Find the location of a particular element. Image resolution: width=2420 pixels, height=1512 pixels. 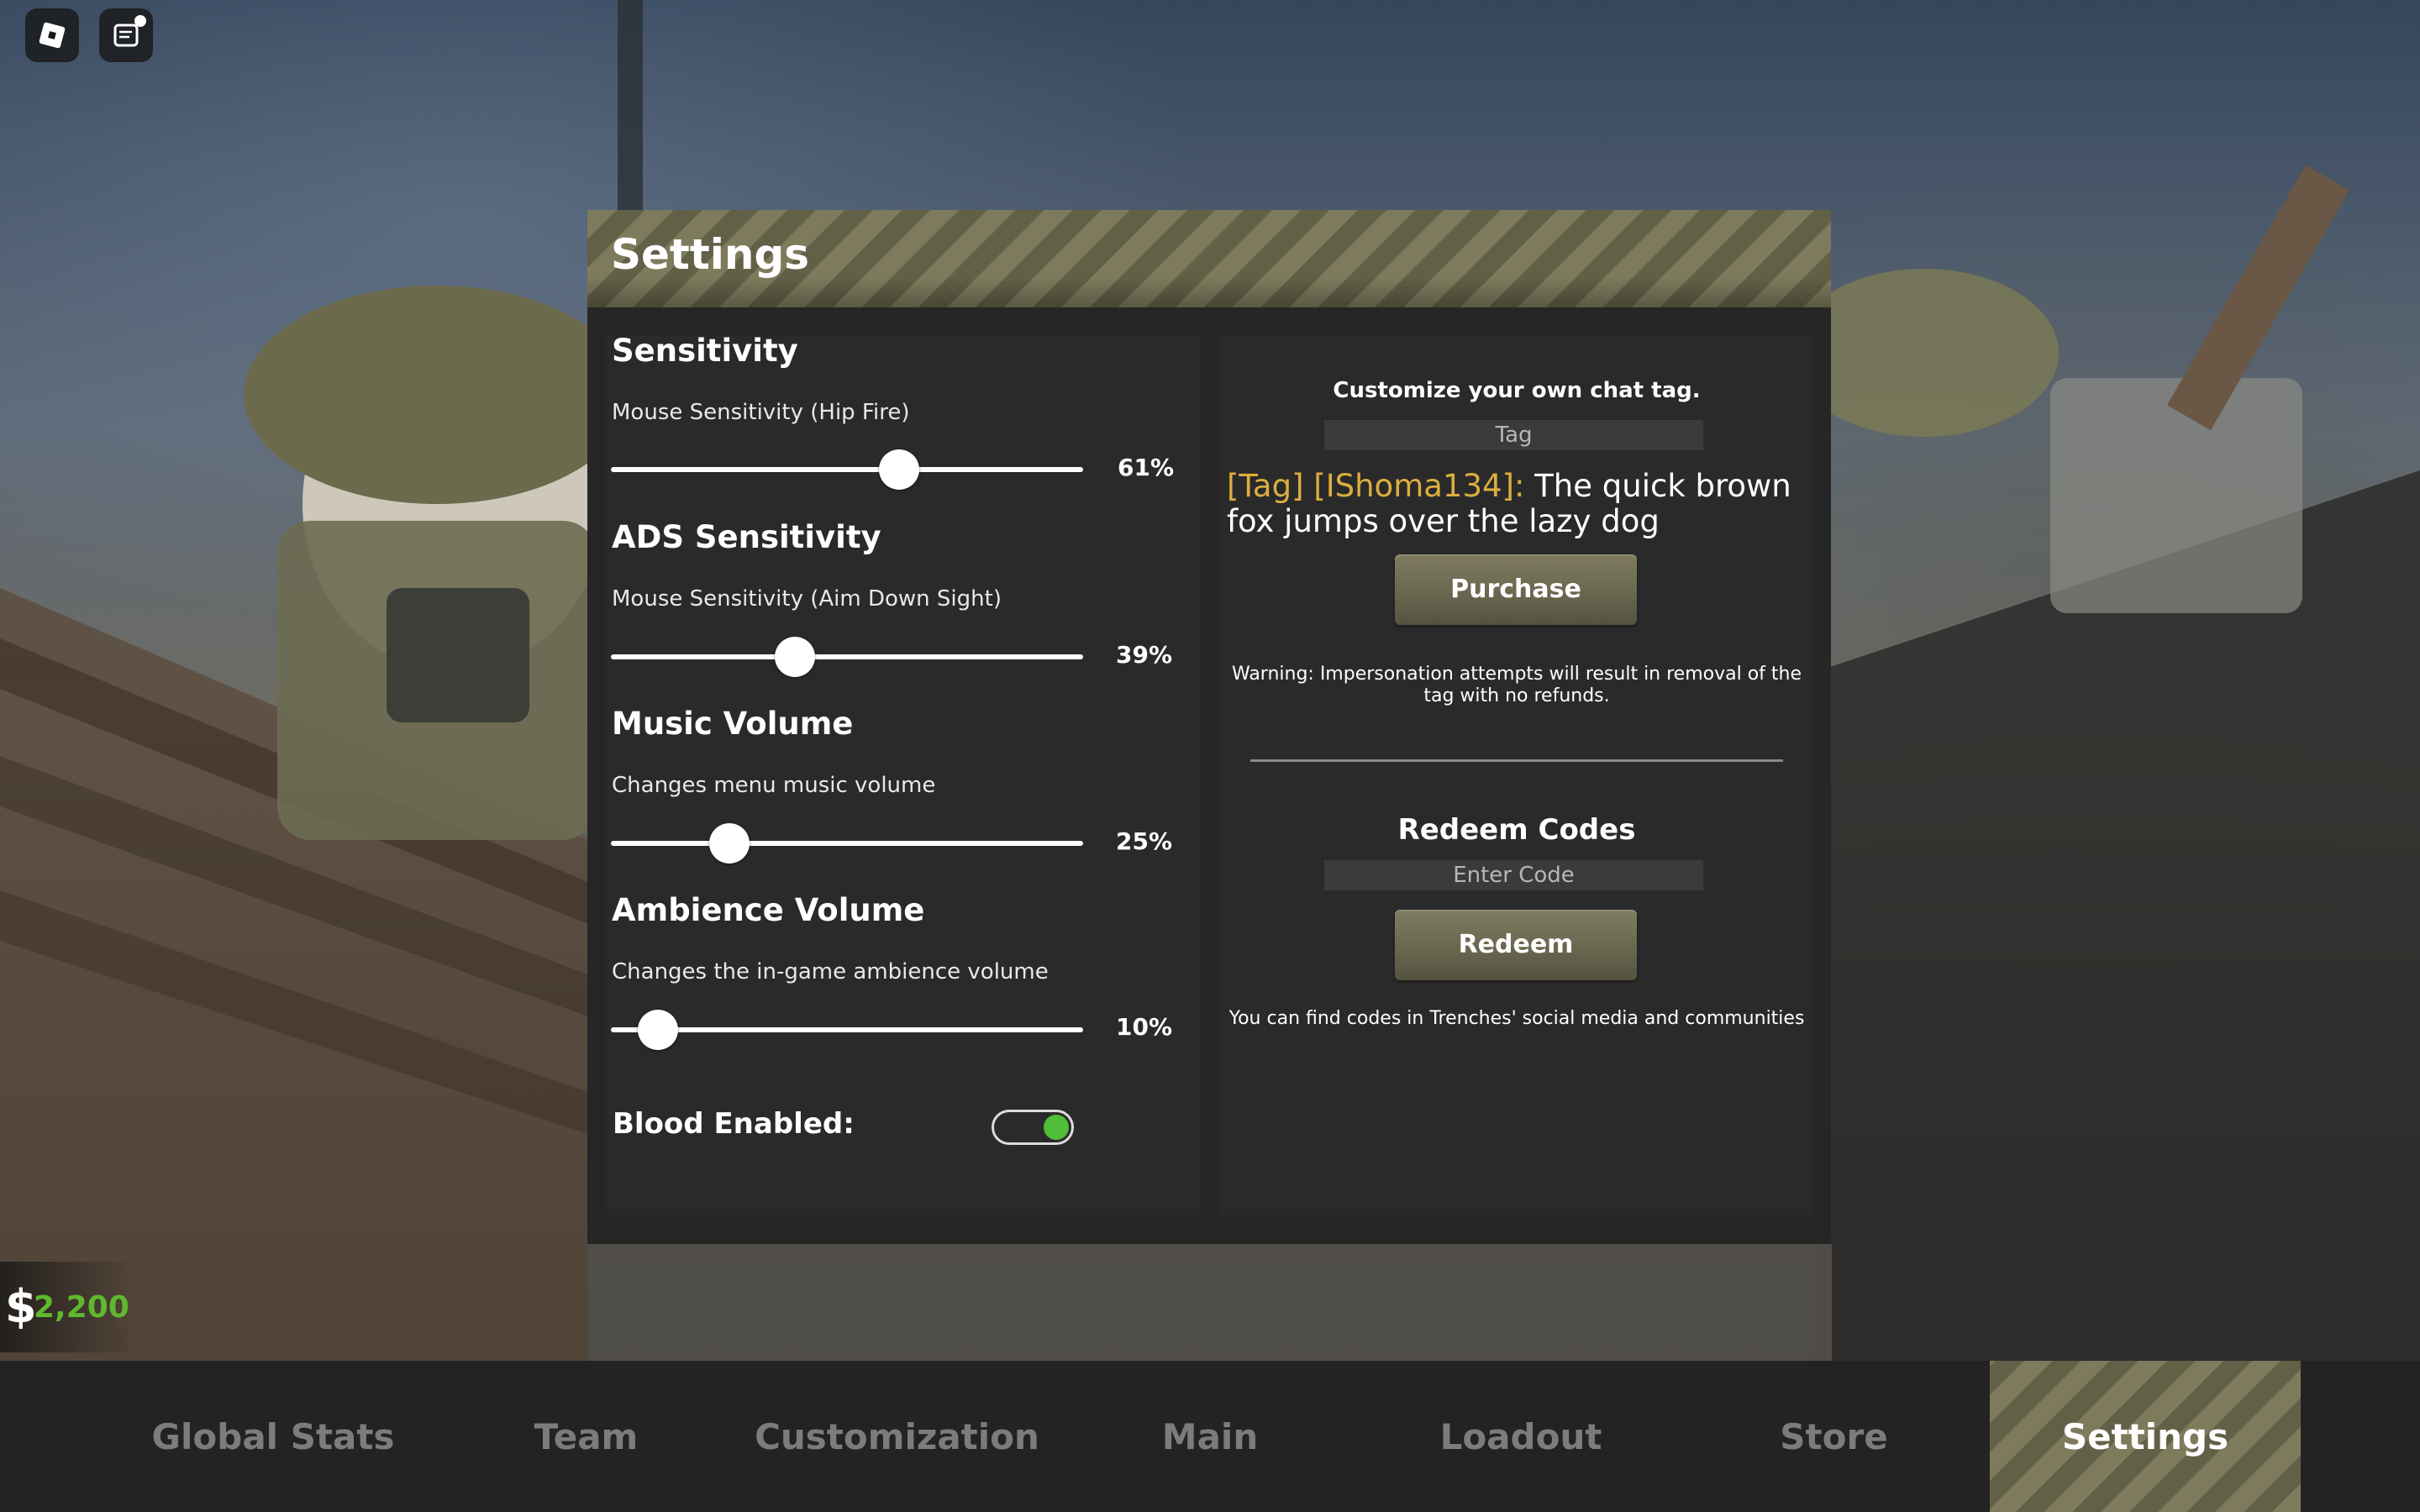

tab-main: Main is located at coordinates (1210, 1436).